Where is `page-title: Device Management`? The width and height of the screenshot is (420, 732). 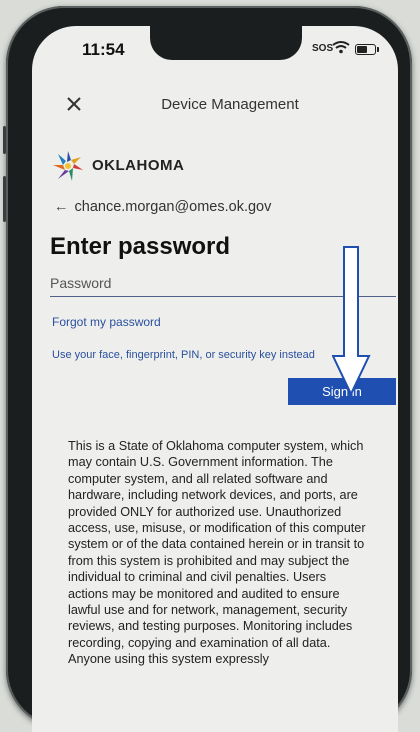
page-title: Device Management is located at coordinates (215, 104).